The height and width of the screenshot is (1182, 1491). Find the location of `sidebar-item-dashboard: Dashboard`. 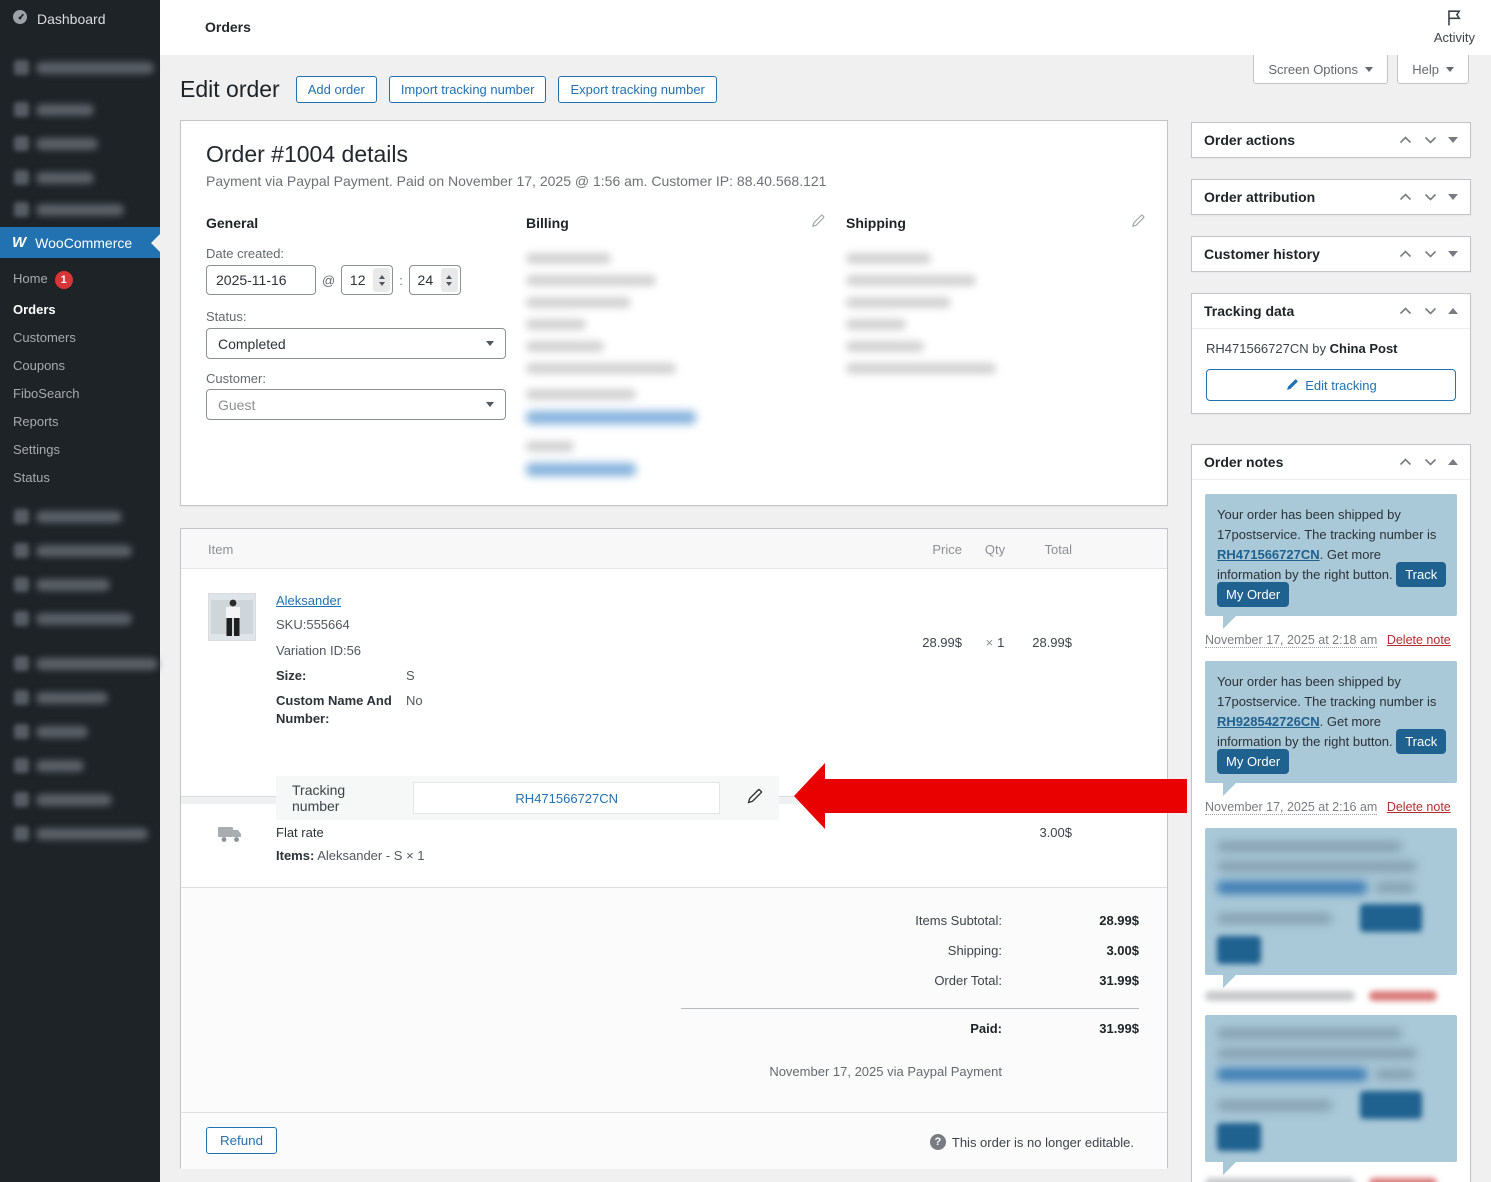

sidebar-item-dashboard: Dashboard is located at coordinates (80, 18).